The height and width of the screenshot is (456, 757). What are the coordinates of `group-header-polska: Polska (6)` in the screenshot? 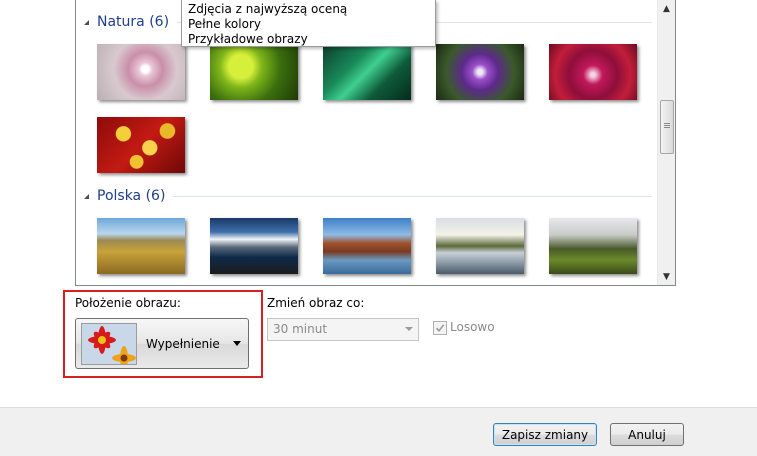 It's located at (368, 196).